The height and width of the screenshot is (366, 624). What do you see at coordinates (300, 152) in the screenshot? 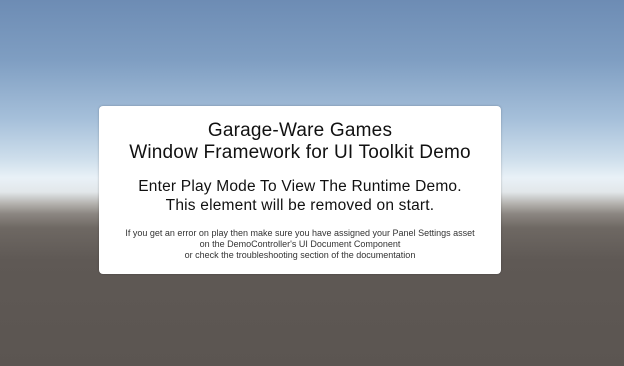
I see `title-line-product: Window Framework for UI Toolkit Demo` at bounding box center [300, 152].